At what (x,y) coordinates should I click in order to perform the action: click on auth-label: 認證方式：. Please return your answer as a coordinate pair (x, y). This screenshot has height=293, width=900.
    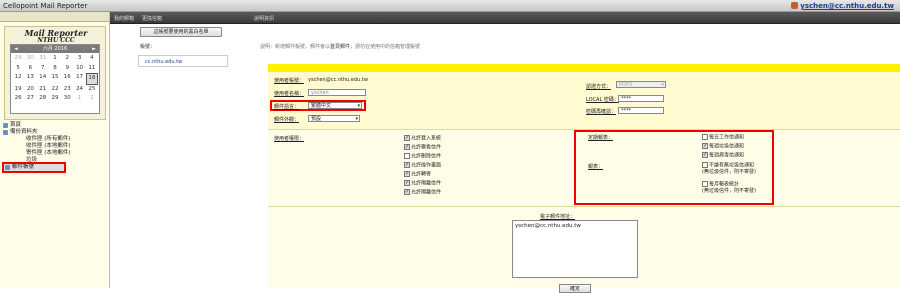
    Looking at the image, I should click on (599, 87).